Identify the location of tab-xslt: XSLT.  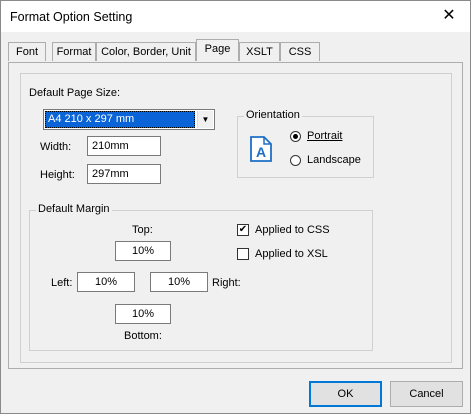
(259, 51).